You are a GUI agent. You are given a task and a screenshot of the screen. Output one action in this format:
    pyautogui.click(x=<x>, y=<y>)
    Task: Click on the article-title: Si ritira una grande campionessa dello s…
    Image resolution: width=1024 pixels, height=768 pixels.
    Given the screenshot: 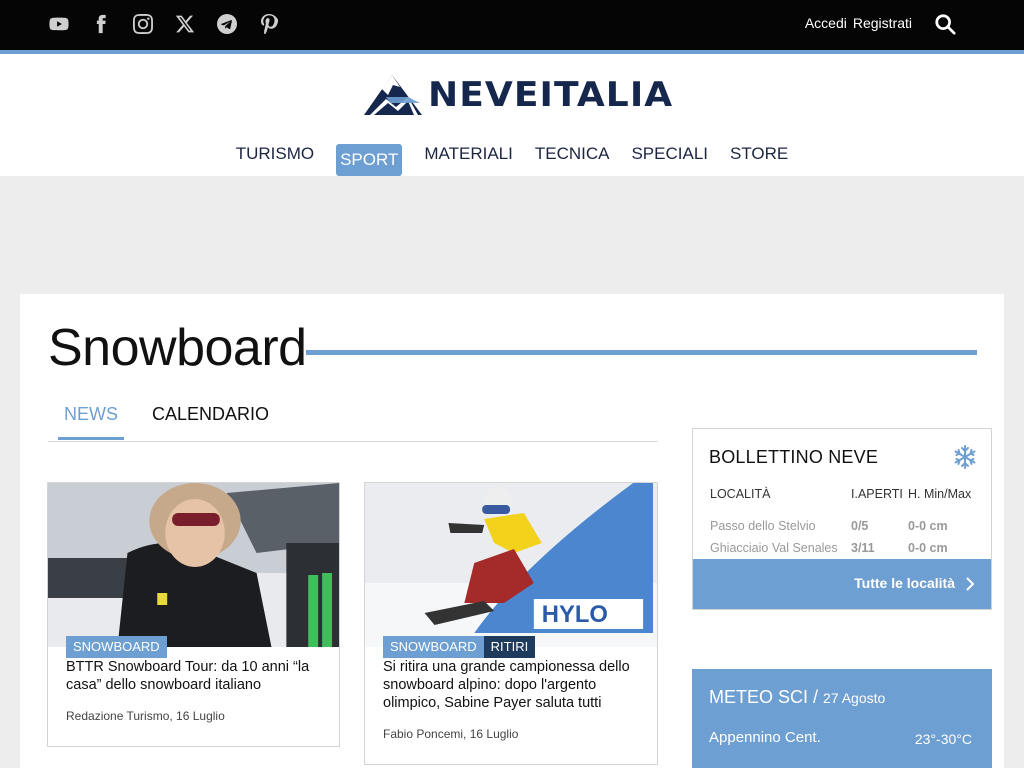 What is the action you would take?
    pyautogui.click(x=514, y=685)
    